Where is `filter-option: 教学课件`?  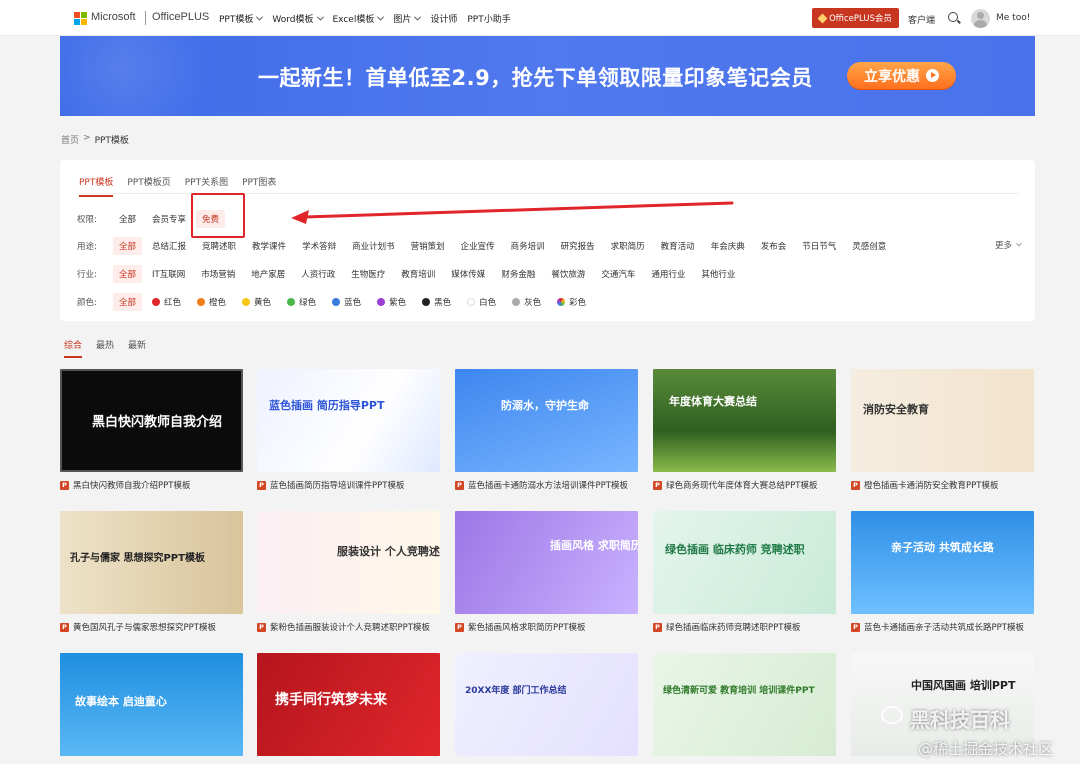
filter-option: 教学课件 is located at coordinates (269, 246).